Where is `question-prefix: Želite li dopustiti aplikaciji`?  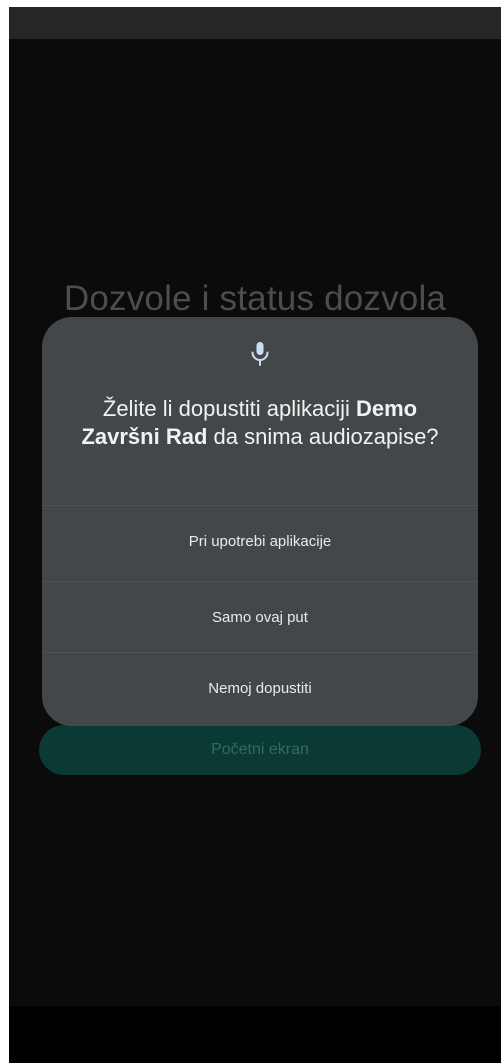
question-prefix: Želite li dopustiti aplikaciji is located at coordinates (229, 408).